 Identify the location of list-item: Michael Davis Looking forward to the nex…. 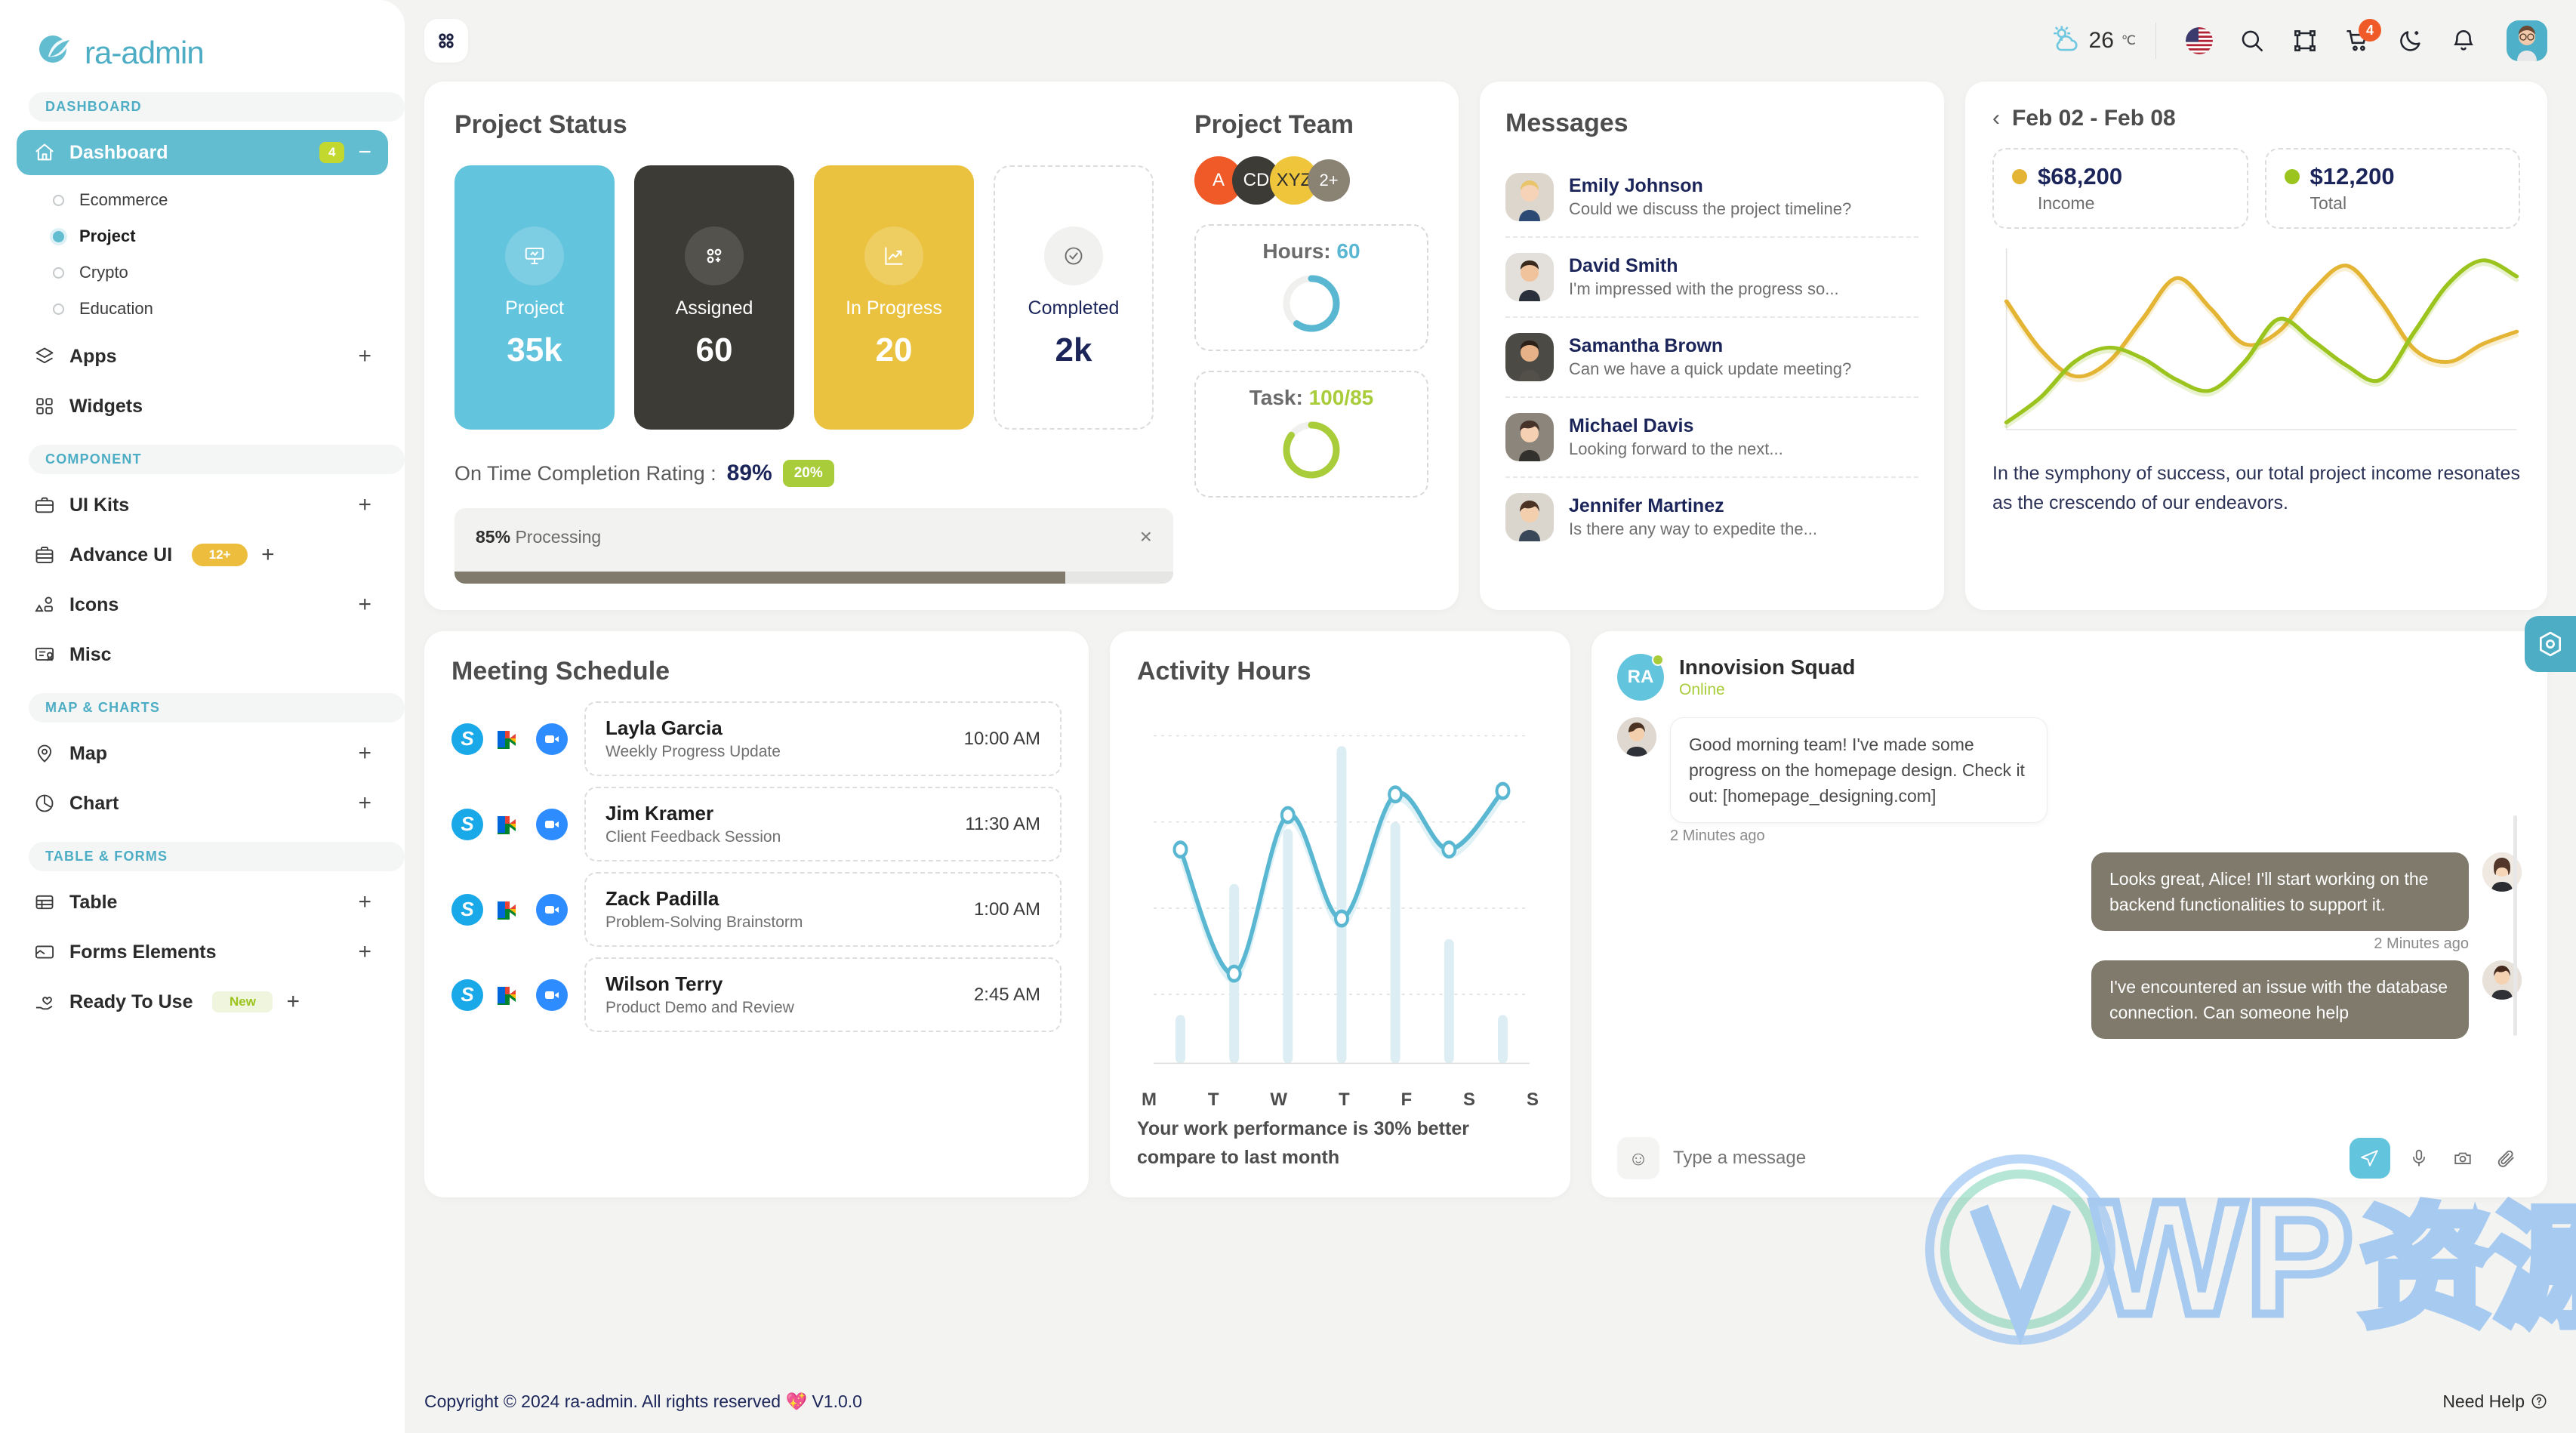
(1711, 438).